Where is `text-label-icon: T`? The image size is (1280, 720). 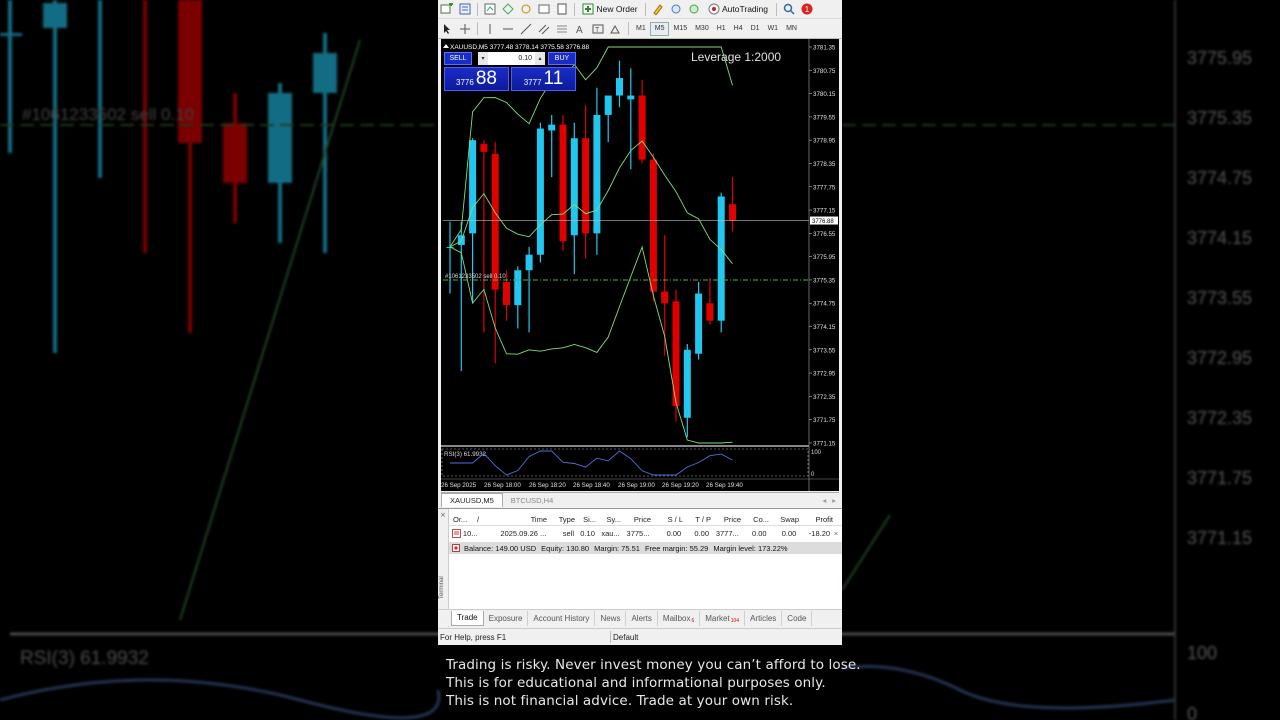 text-label-icon: T is located at coordinates (598, 28).